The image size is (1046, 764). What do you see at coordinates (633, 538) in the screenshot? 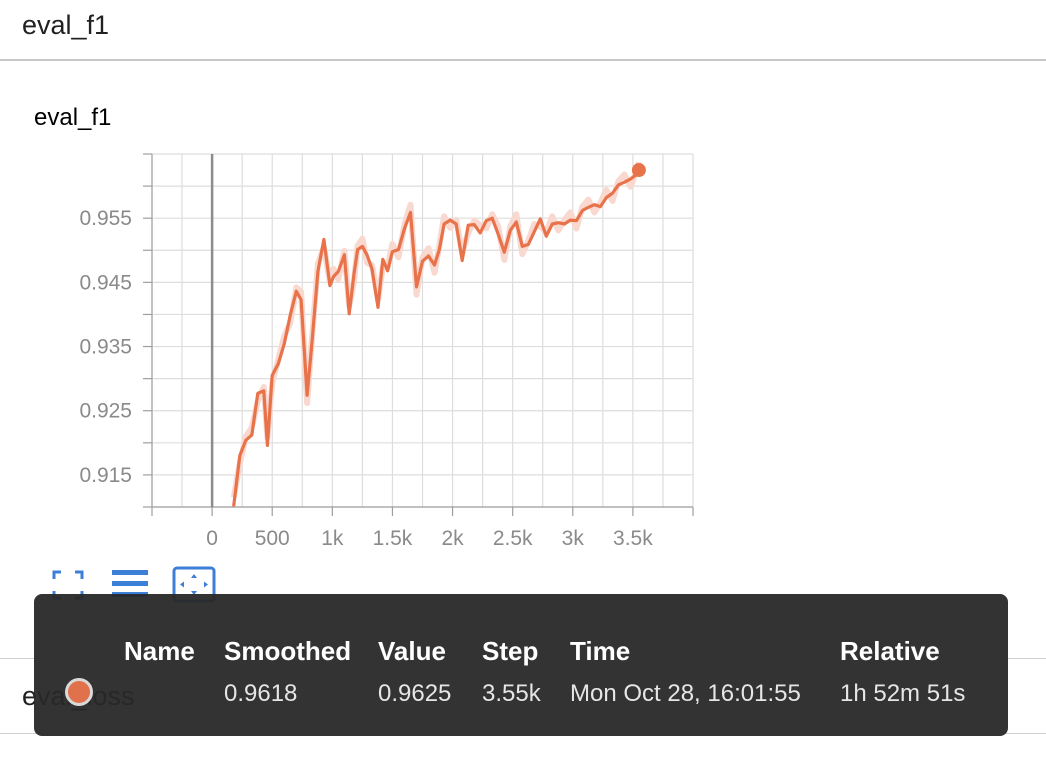
I see `x-tick-label: 3.5k` at bounding box center [633, 538].